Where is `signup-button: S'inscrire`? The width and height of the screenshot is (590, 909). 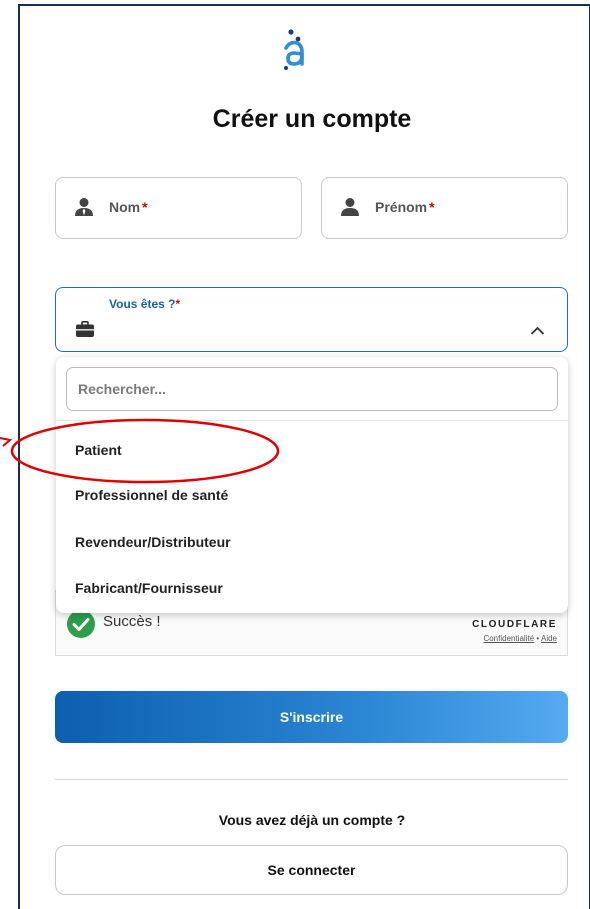
signup-button: S'inscrire is located at coordinates (311, 717).